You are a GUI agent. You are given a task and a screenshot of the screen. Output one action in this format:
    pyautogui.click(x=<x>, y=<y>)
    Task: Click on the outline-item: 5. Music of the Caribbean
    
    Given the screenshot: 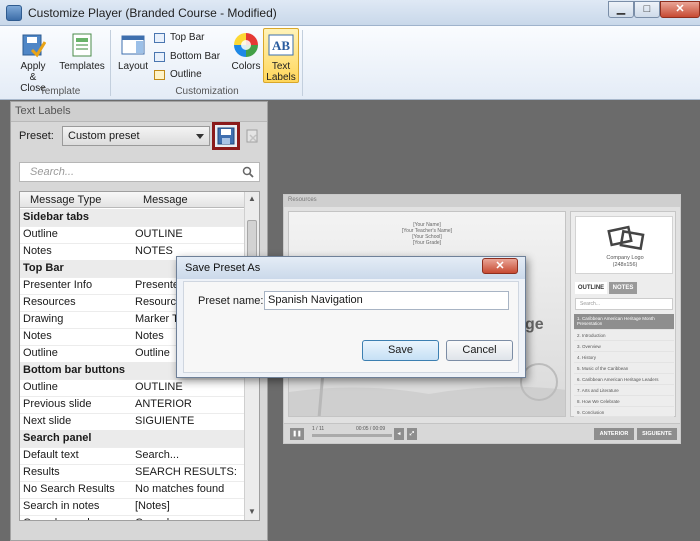 What is the action you would take?
    pyautogui.click(x=624, y=369)
    